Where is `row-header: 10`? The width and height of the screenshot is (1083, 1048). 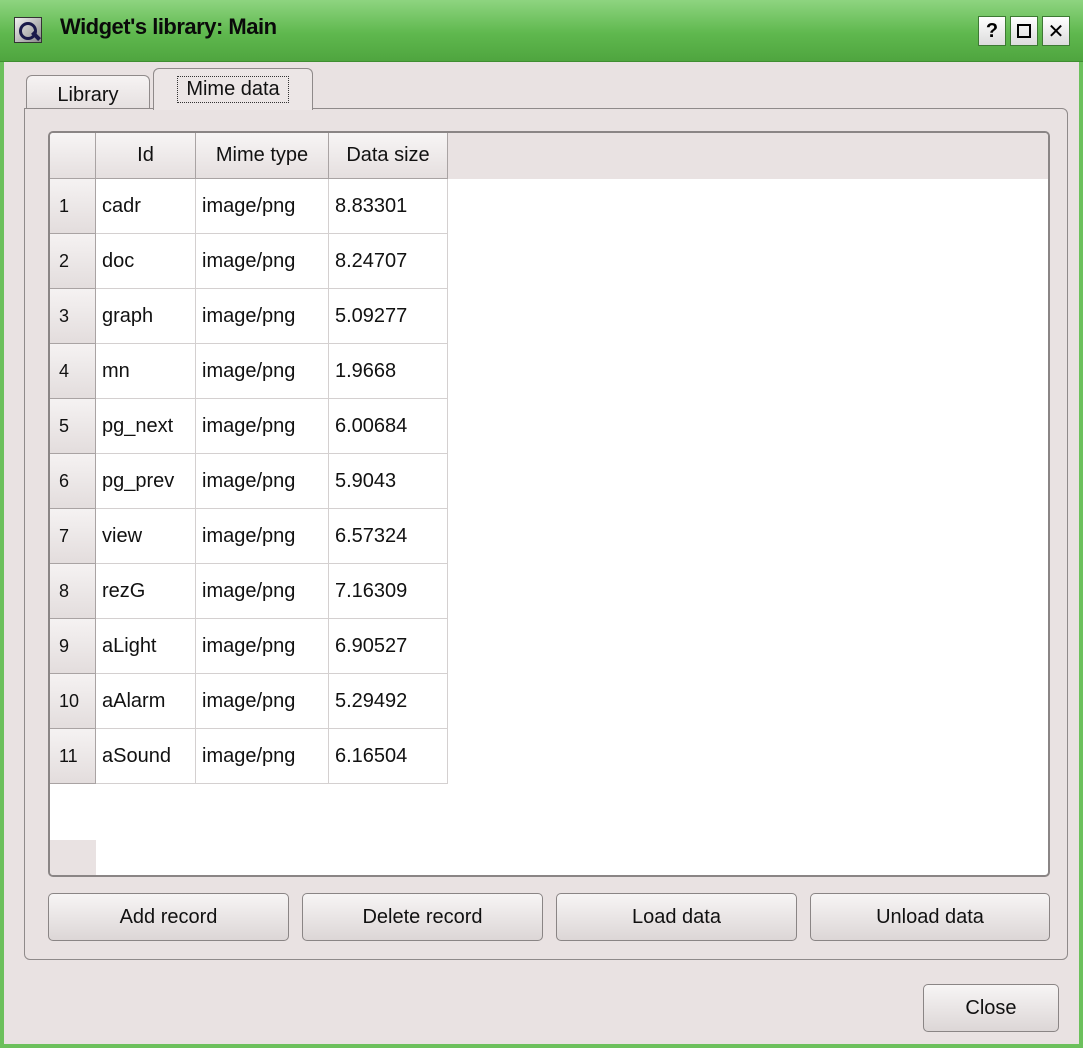 row-header: 10 is located at coordinates (73, 701).